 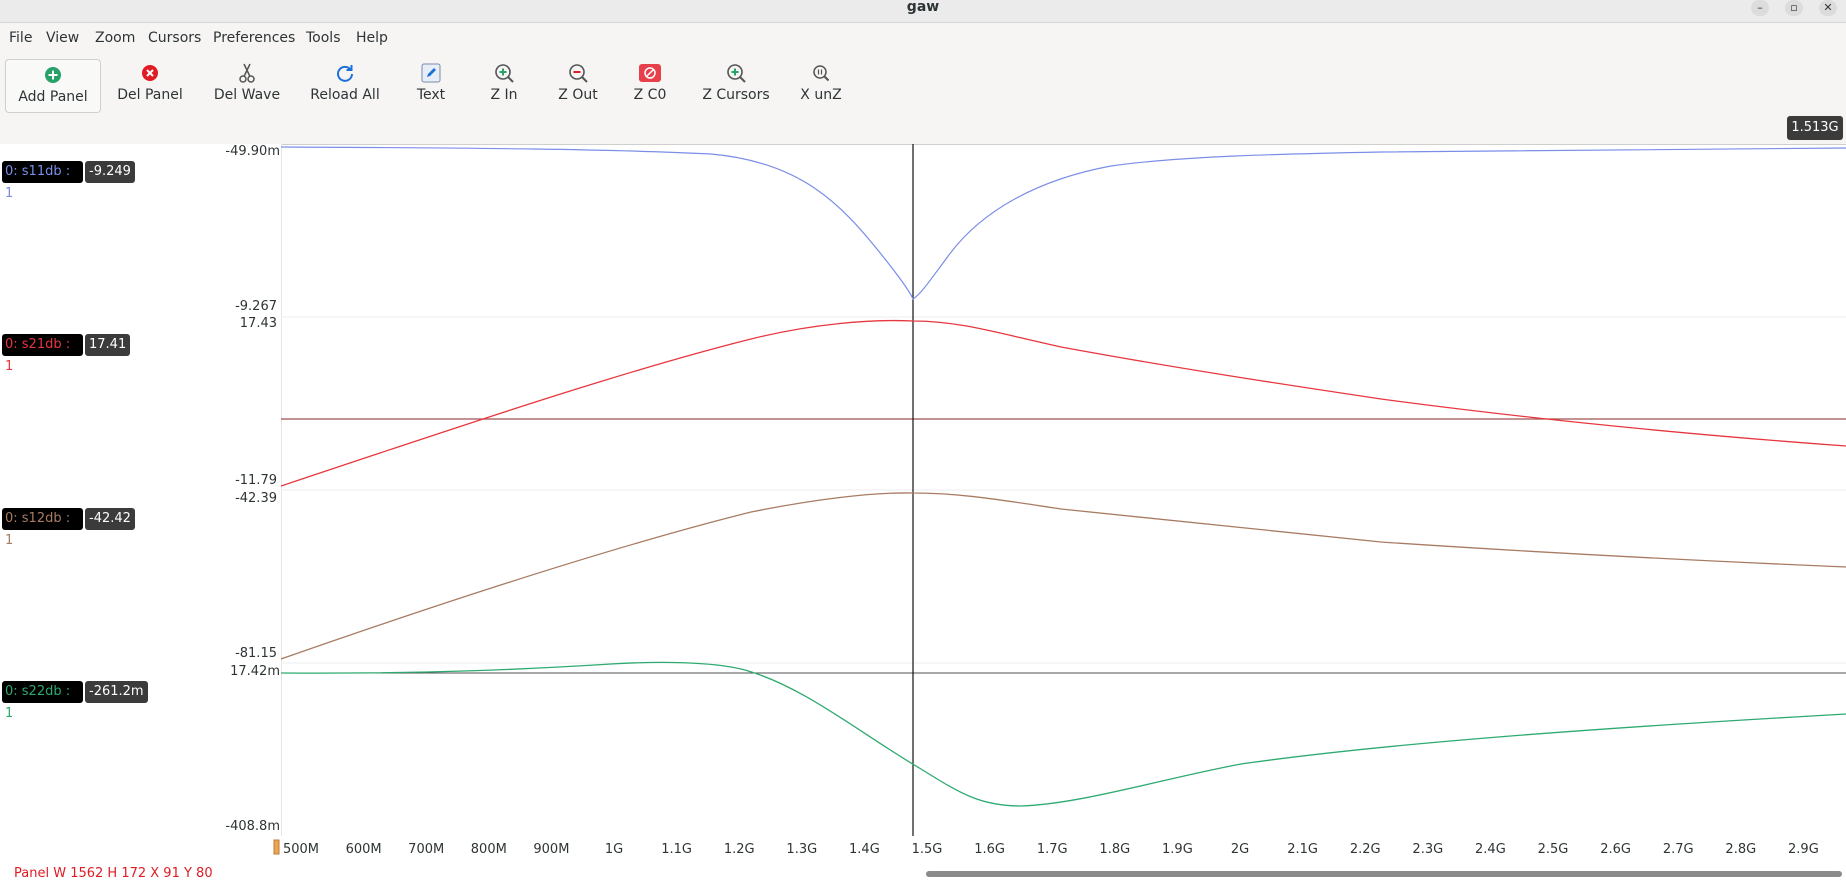 I want to click on zoom-cursors-icon, so click(x=736, y=73).